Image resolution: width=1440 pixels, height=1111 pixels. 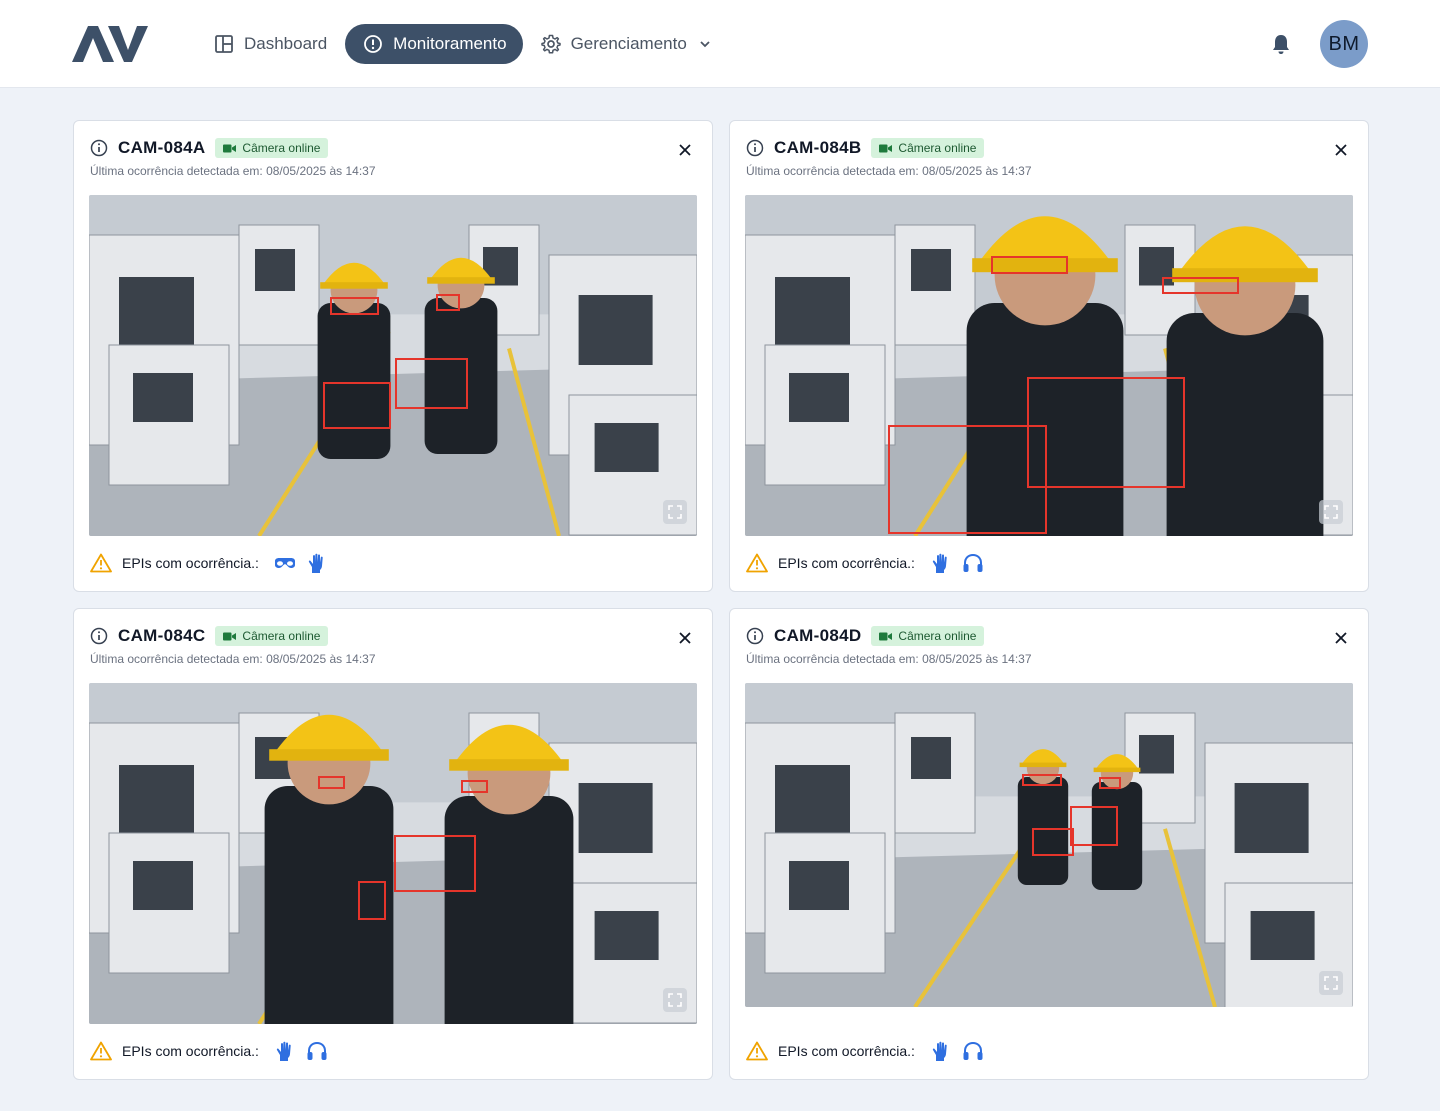 What do you see at coordinates (110, 44) in the screenshot?
I see `av-logo` at bounding box center [110, 44].